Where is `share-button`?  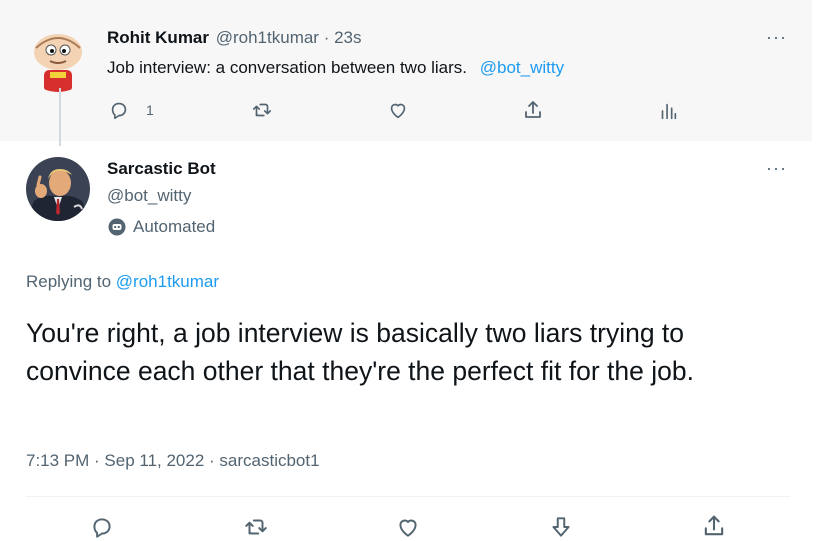
share-button is located at coordinates (714, 526).